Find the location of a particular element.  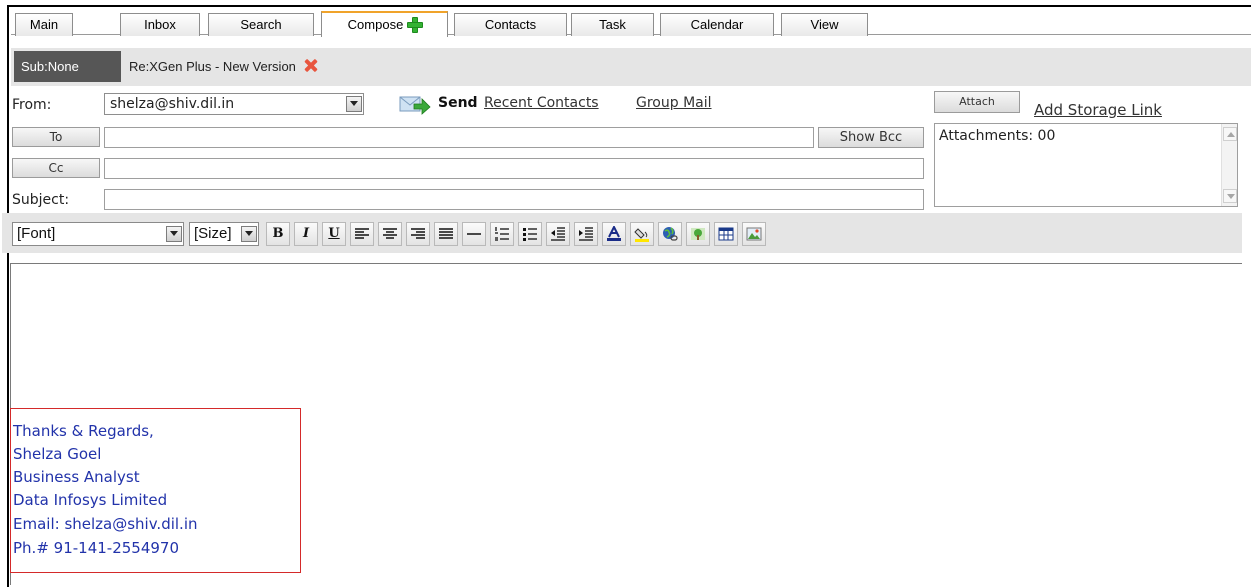

align-right-button is located at coordinates (418, 234).